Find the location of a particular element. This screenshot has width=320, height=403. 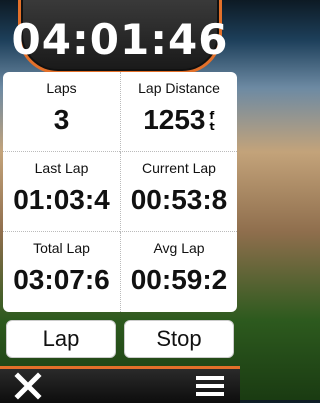

field-value: 00:53:8 is located at coordinates (179, 199).